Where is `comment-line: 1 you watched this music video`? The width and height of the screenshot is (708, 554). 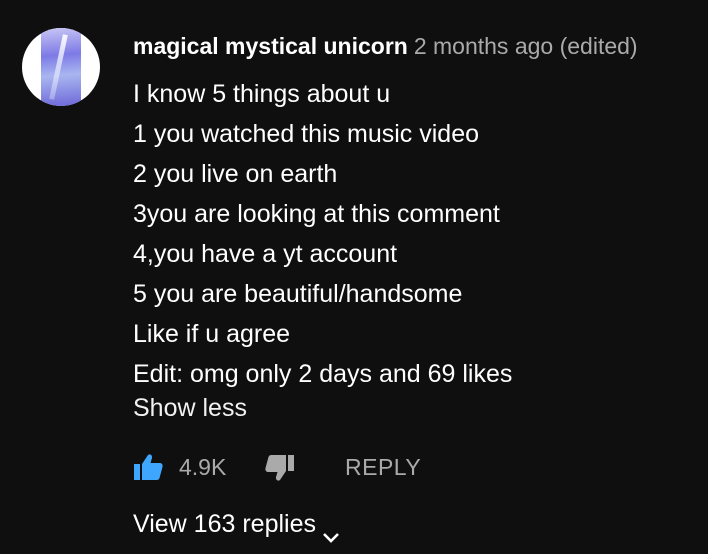
comment-line: 1 you watched this music video is located at coordinates (306, 134).